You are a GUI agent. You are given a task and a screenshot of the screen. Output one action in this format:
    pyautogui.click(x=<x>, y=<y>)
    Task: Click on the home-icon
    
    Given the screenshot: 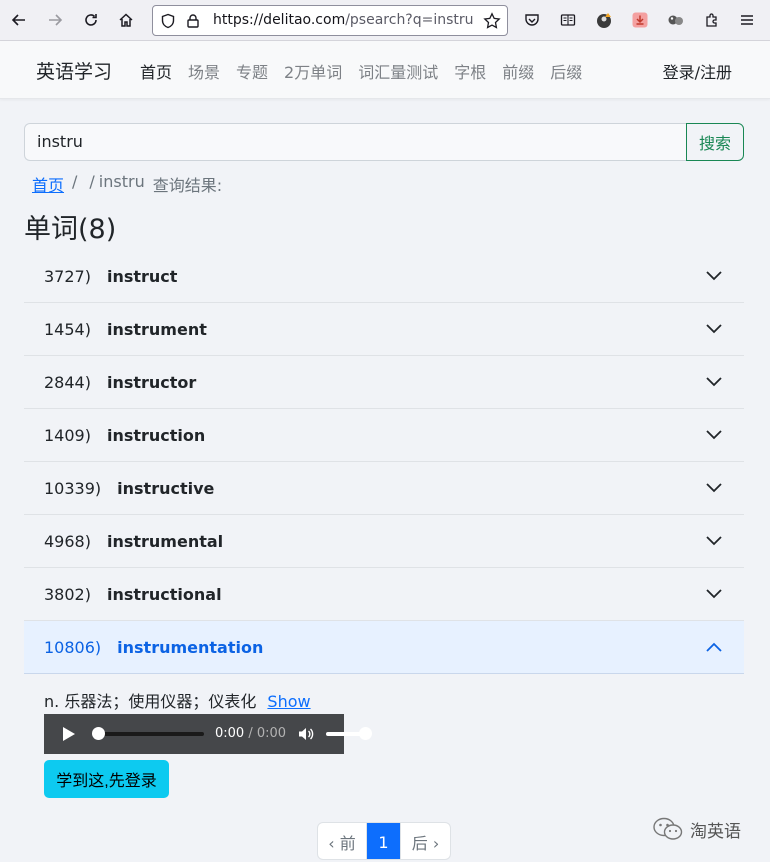 What is the action you would take?
    pyautogui.click(x=126, y=20)
    